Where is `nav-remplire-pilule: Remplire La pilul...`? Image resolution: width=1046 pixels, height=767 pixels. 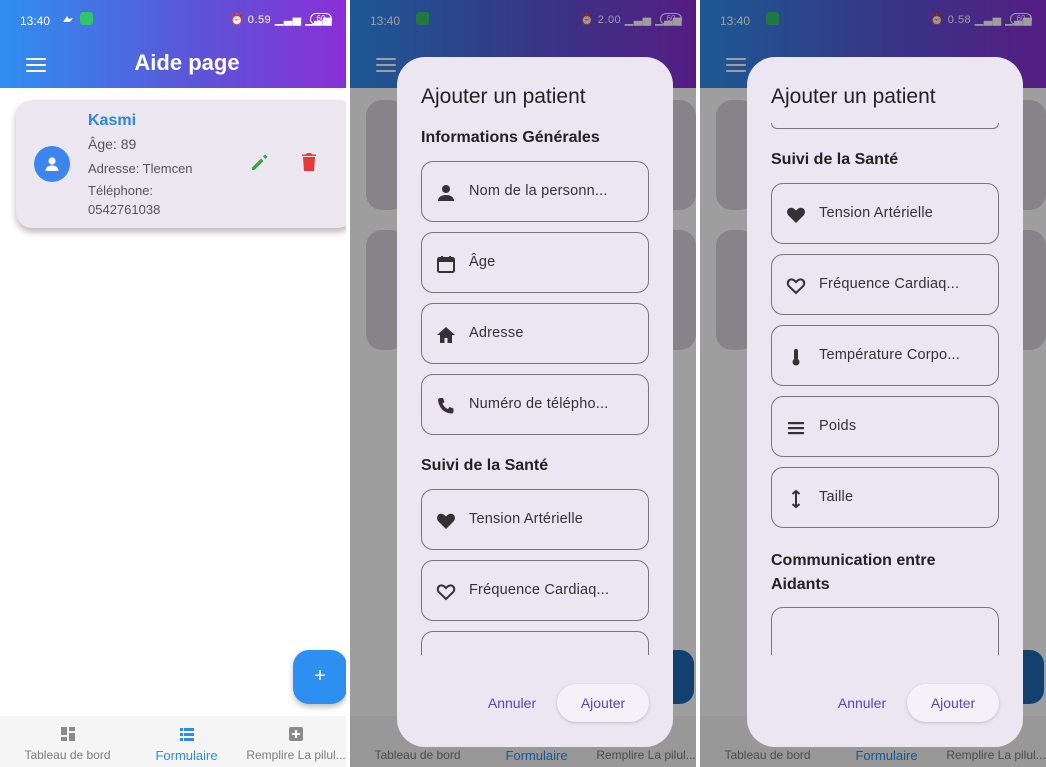 nav-remplire-pilule: Remplire La pilul... is located at coordinates (295, 744).